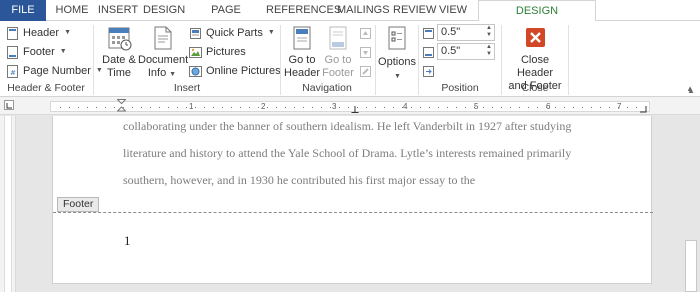 The image size is (700, 292). What do you see at coordinates (535, 38) in the screenshot?
I see `close-icon` at bounding box center [535, 38].